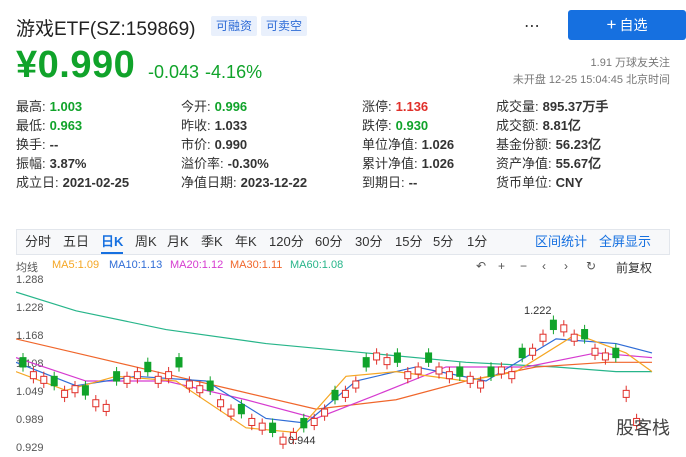  What do you see at coordinates (408, 242) in the screenshot?
I see `tab-10: 15分` at bounding box center [408, 242].